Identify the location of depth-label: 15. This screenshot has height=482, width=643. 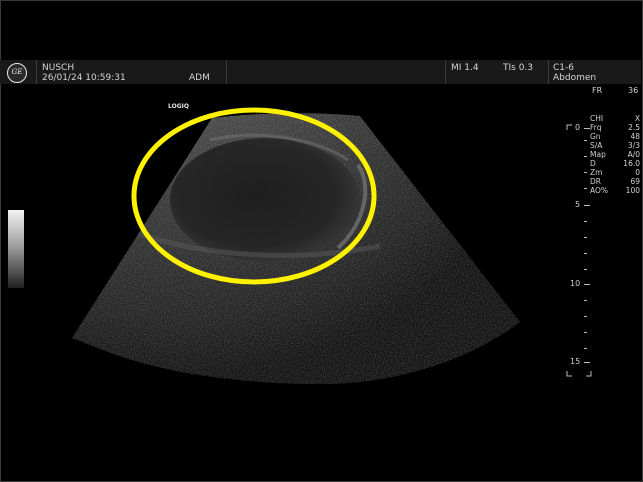
(575, 361).